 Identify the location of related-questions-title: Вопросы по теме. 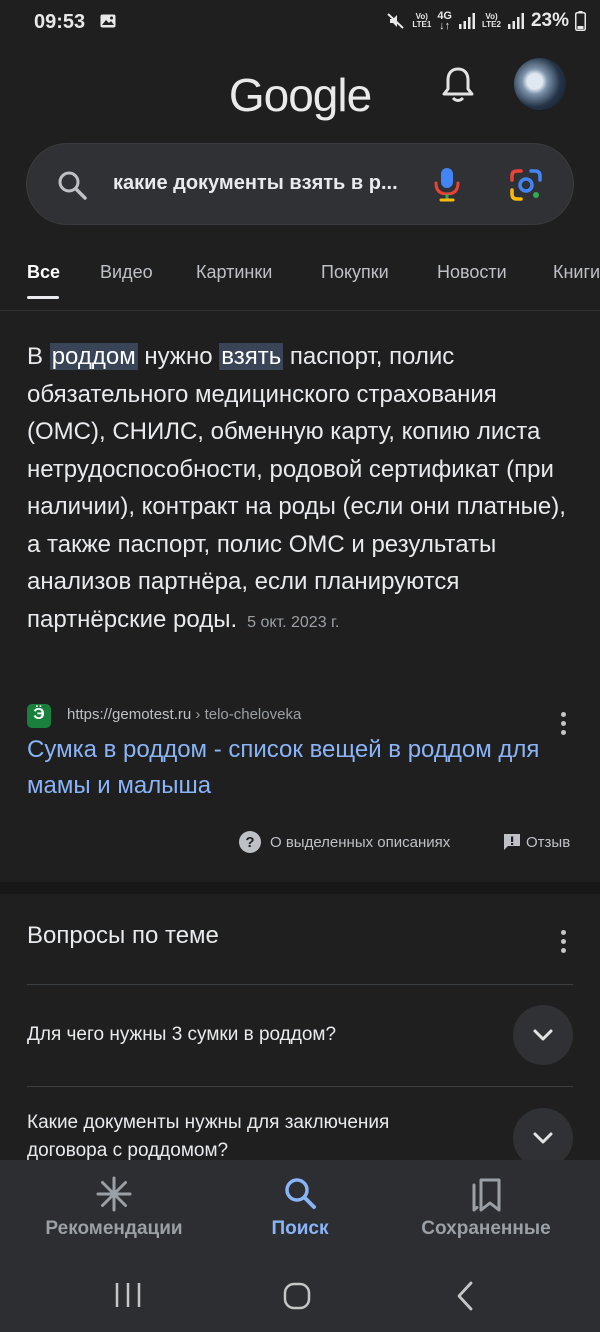
(123, 935).